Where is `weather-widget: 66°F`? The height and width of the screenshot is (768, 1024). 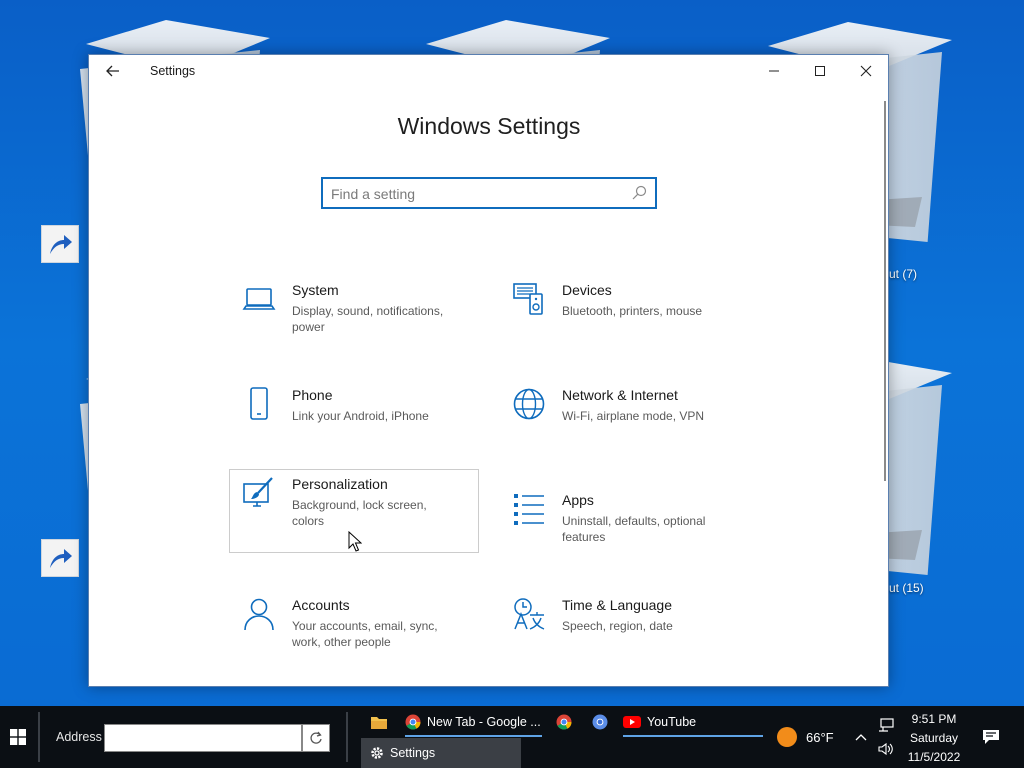 weather-widget: 66°F is located at coordinates (816, 737).